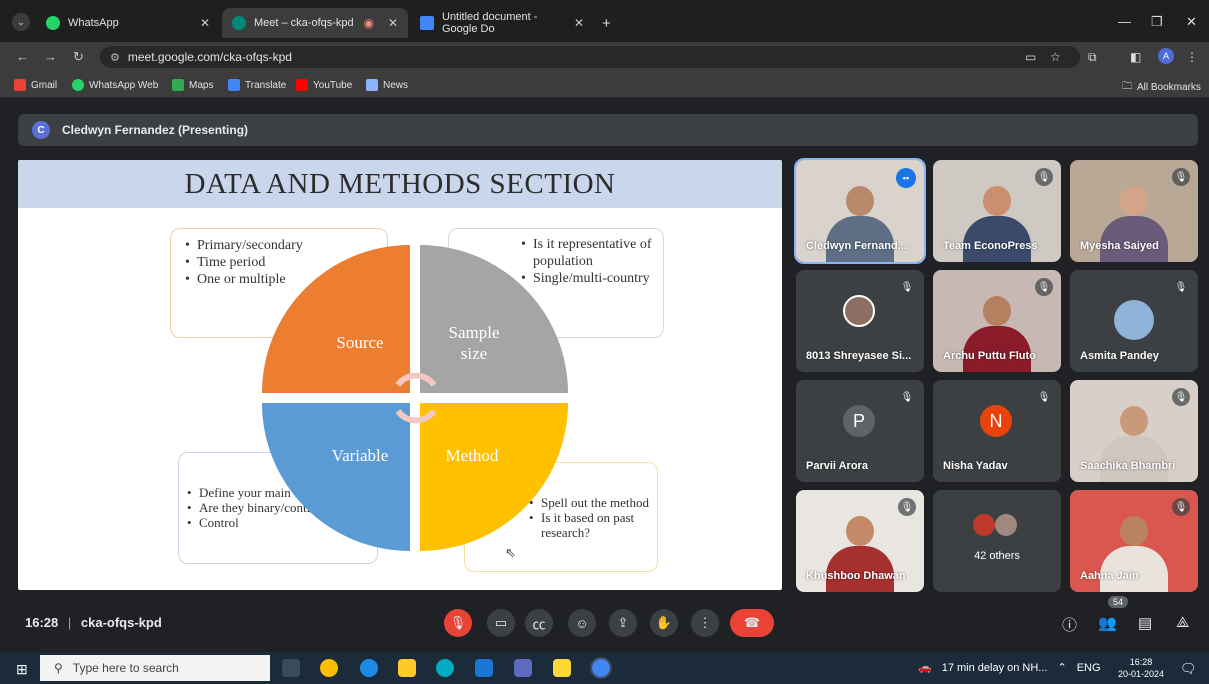 The height and width of the screenshot is (684, 1209). Describe the element at coordinates (502, 23) in the screenshot. I see `tab-docs: Untitled document - Google Do ✕` at that location.